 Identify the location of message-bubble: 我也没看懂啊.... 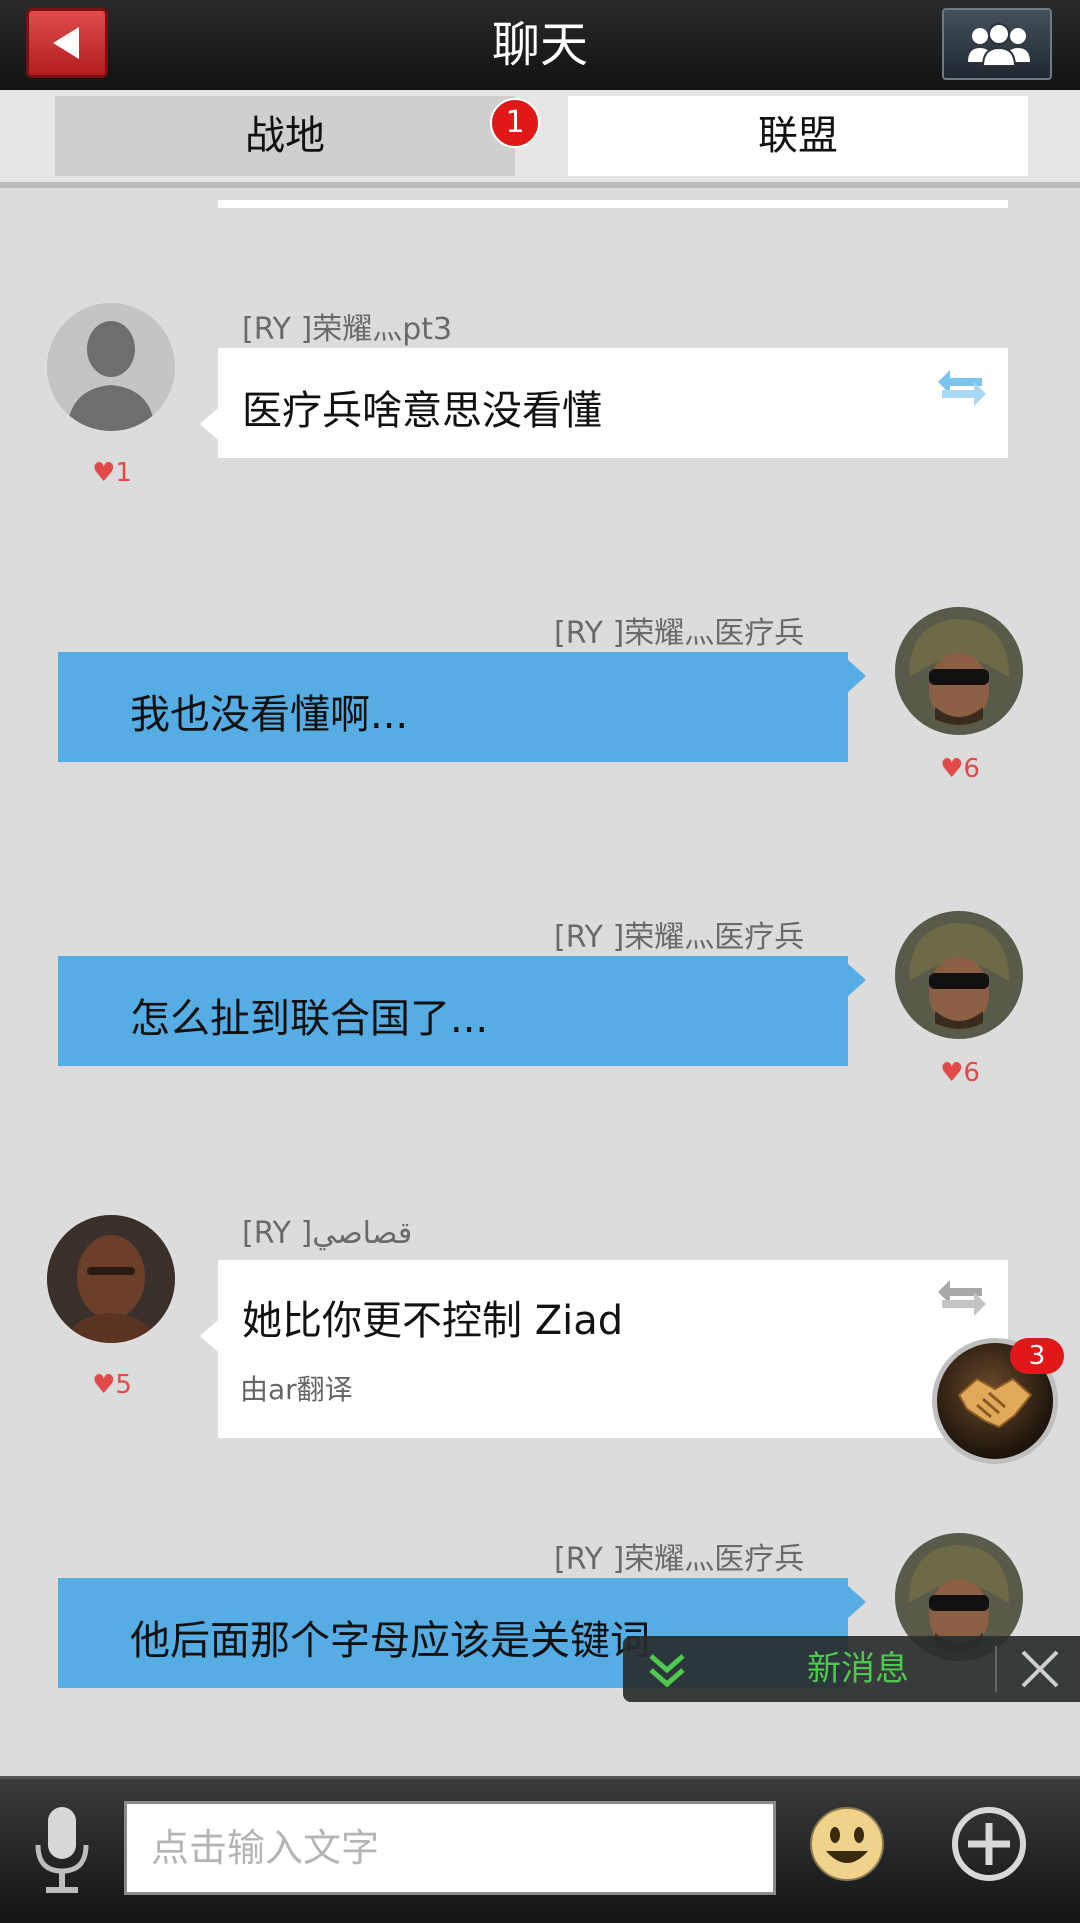
(462, 707).